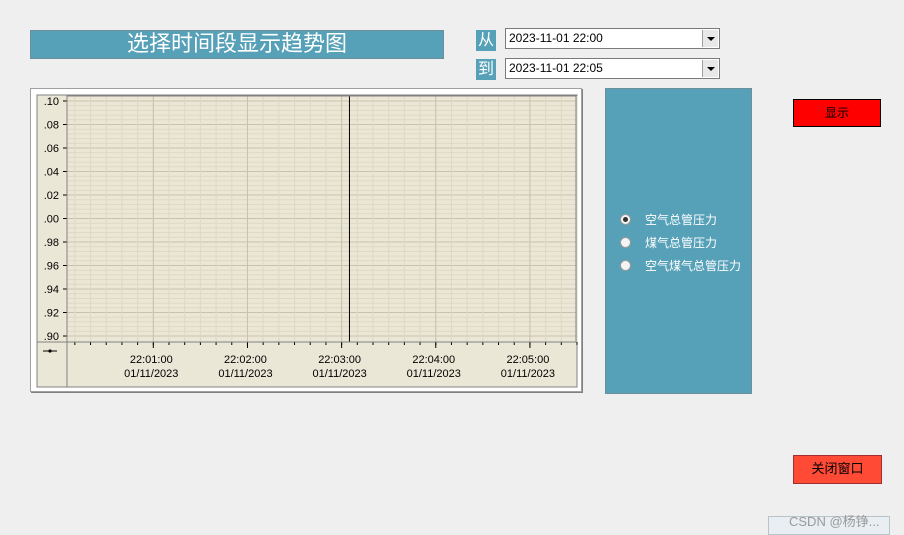 The width and height of the screenshot is (904, 535). What do you see at coordinates (151, 360) in the screenshot?
I see `x-tick-time-label: 22:01:00` at bounding box center [151, 360].